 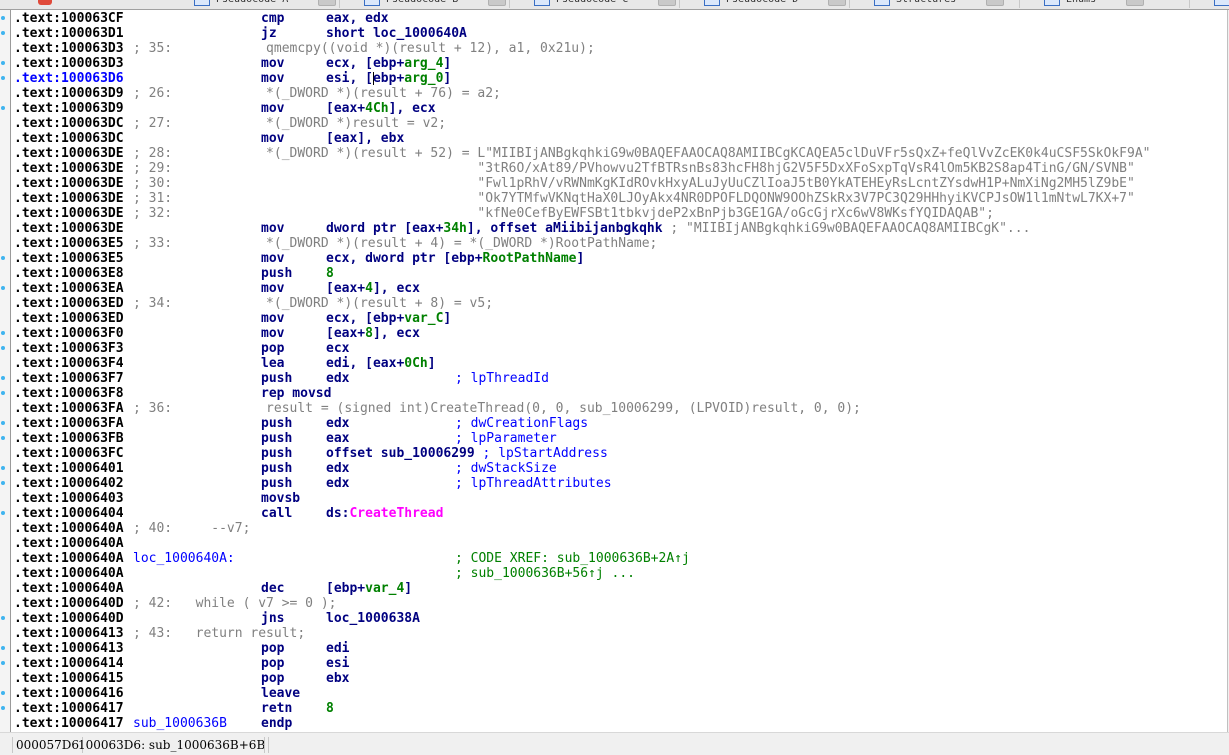 I want to click on disasm-line: .text:10006413 ; 43: return result;, so click(x=619, y=633).